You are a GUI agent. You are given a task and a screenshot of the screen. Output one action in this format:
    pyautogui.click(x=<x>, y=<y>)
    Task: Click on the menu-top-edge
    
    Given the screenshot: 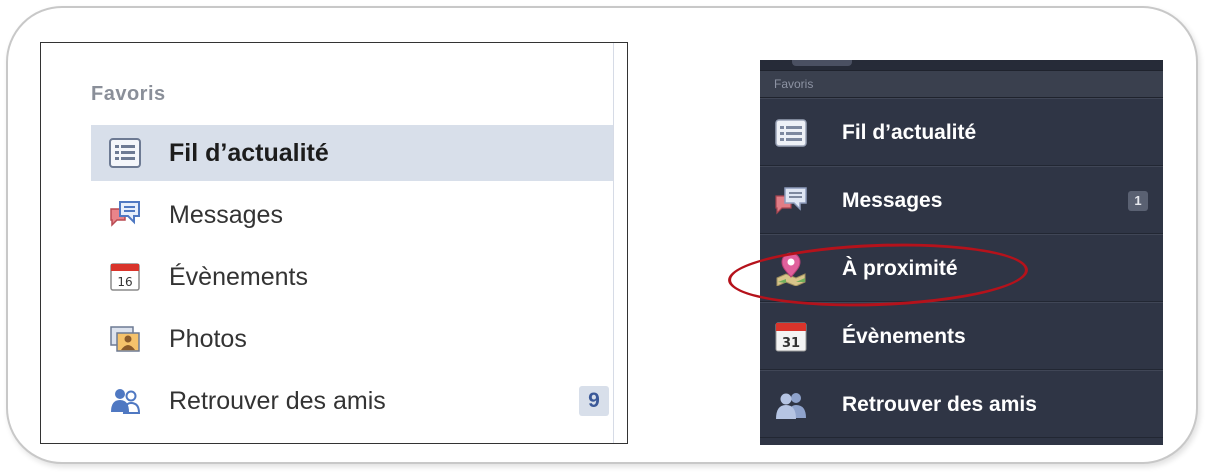 What is the action you would take?
    pyautogui.click(x=968, y=65)
    